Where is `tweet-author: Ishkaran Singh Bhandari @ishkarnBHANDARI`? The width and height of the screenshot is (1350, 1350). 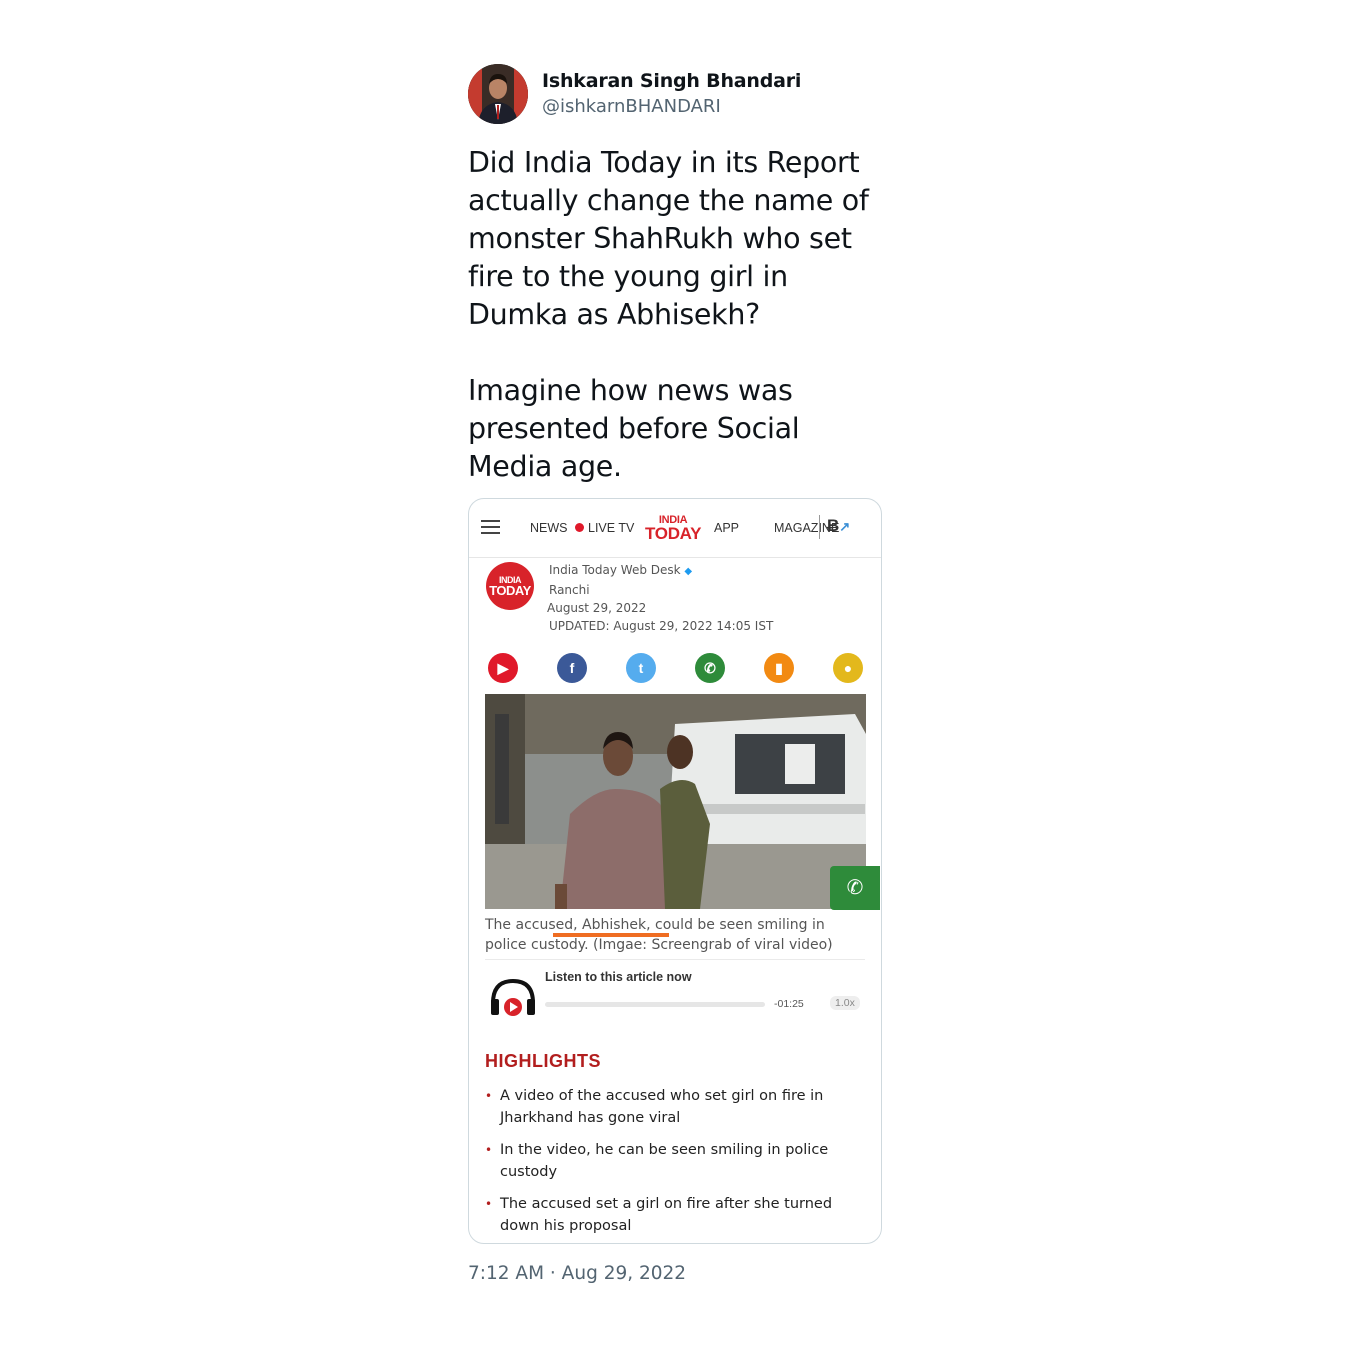 tweet-author: Ishkaran Singh Bhandari @ishkarnBHANDARI is located at coordinates (675, 94).